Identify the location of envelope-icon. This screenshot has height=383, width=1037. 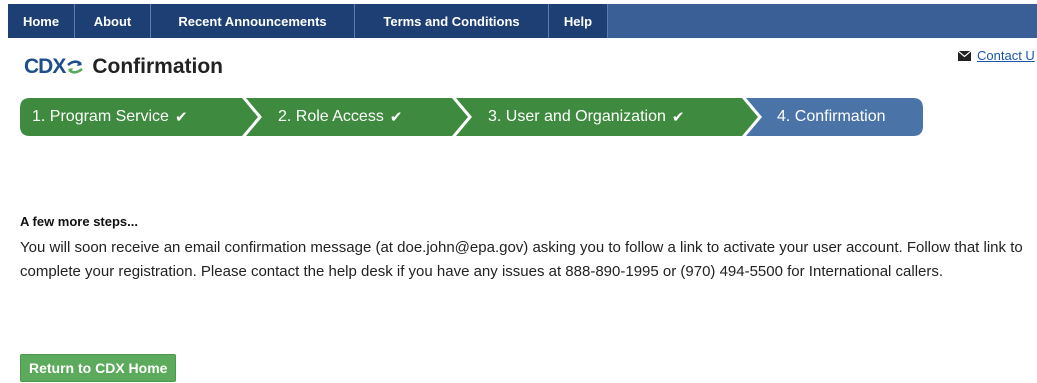
(964, 55).